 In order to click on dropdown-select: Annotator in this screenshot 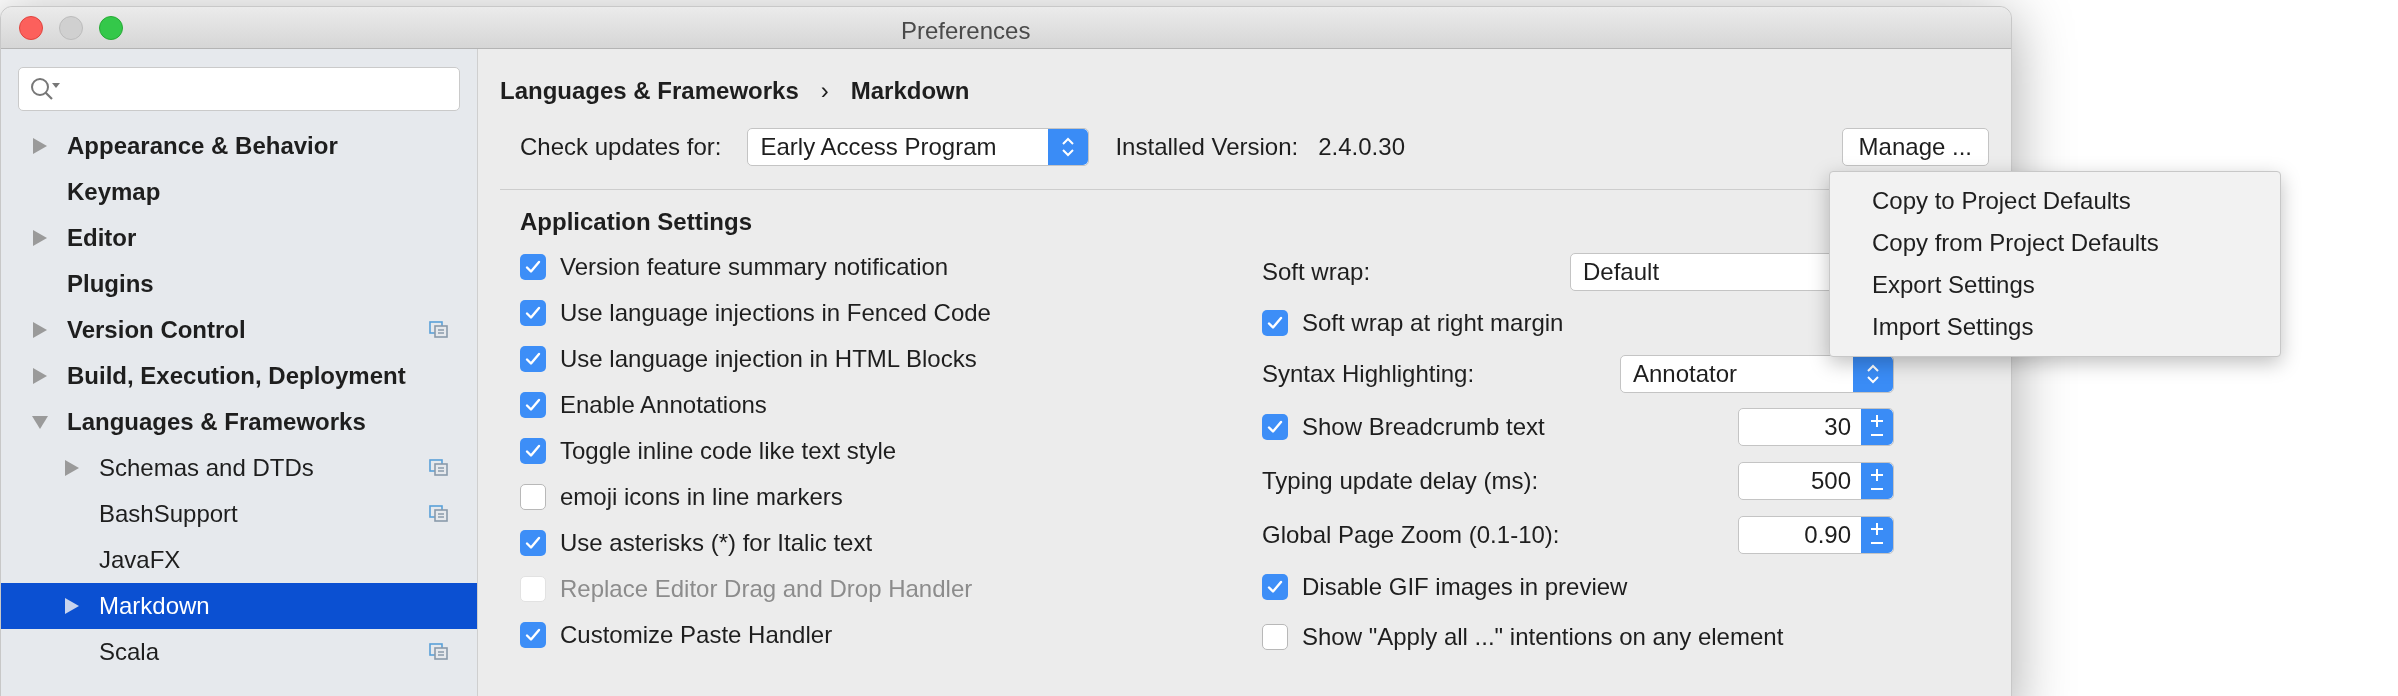, I will do `click(1757, 374)`.